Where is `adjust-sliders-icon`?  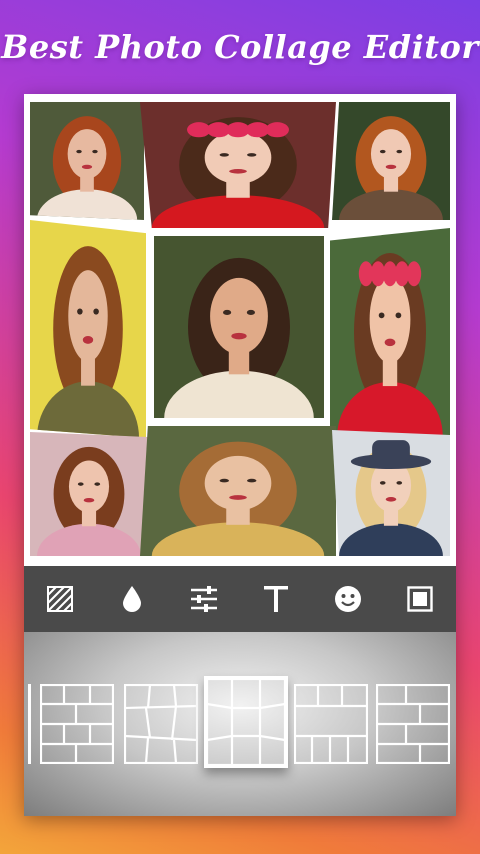 adjust-sliders-icon is located at coordinates (204, 599).